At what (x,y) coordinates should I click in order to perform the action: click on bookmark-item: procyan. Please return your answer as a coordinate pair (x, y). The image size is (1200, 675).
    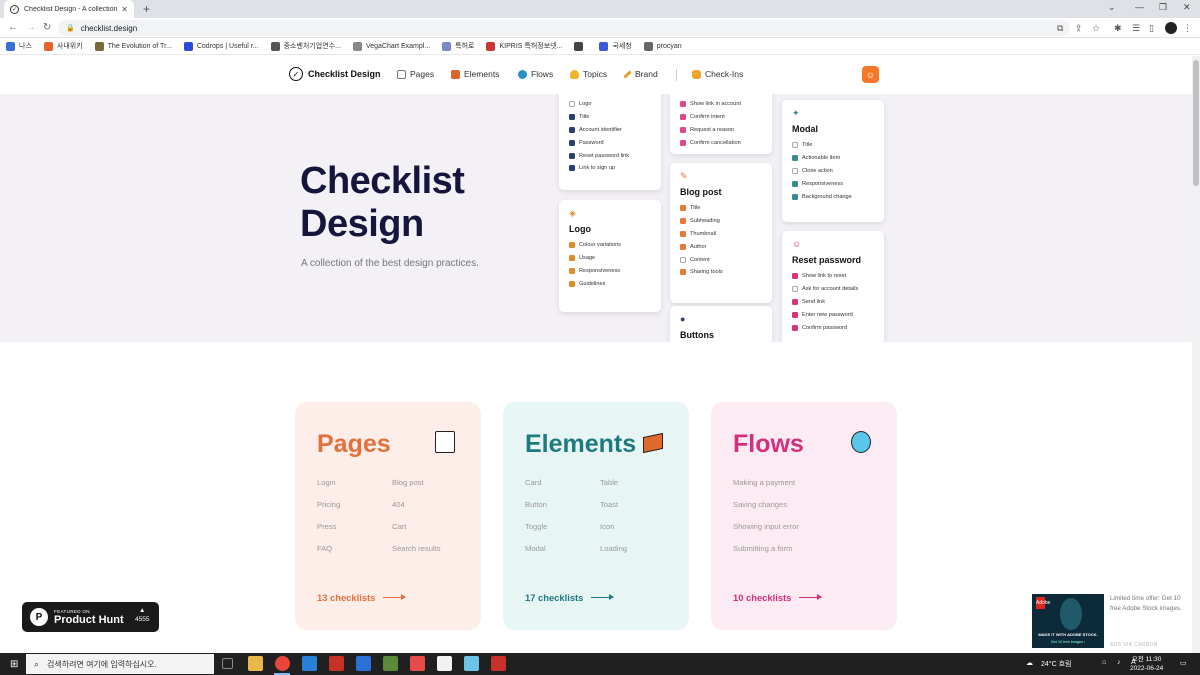
    Looking at the image, I should click on (662, 46).